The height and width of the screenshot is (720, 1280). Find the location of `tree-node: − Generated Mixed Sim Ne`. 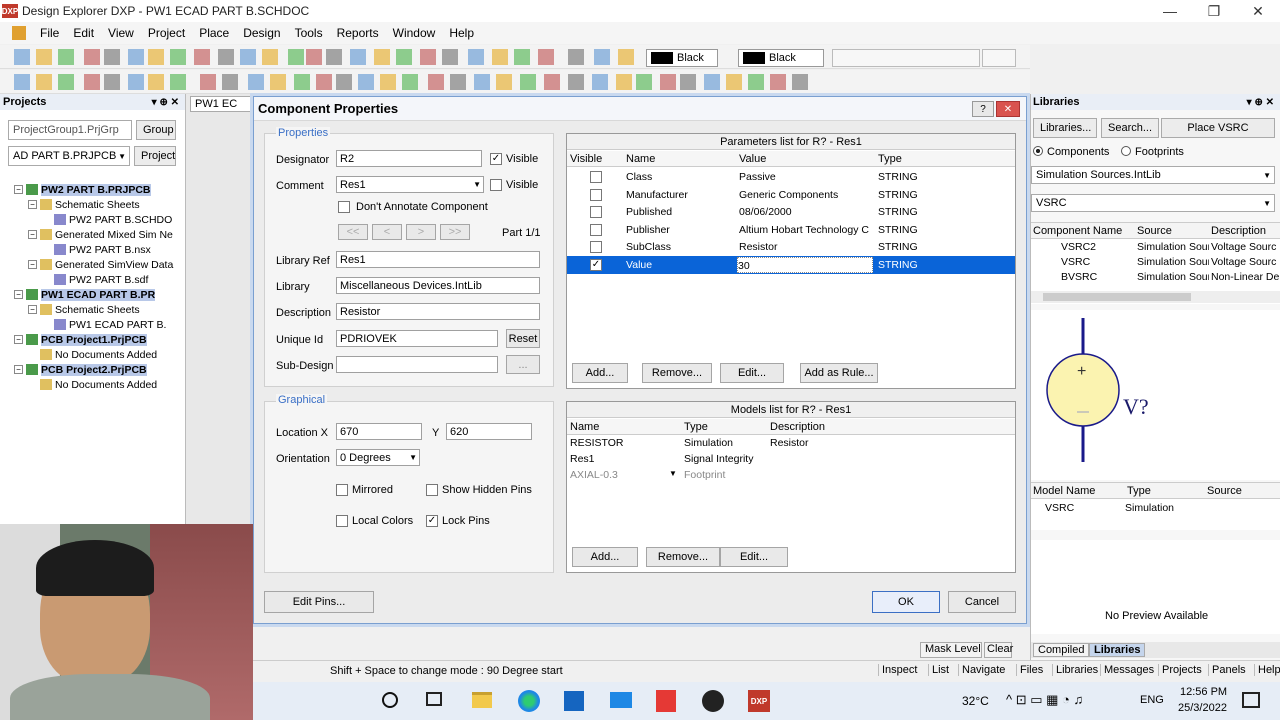

tree-node: − Generated Mixed Sim Ne is located at coordinates (98, 234).